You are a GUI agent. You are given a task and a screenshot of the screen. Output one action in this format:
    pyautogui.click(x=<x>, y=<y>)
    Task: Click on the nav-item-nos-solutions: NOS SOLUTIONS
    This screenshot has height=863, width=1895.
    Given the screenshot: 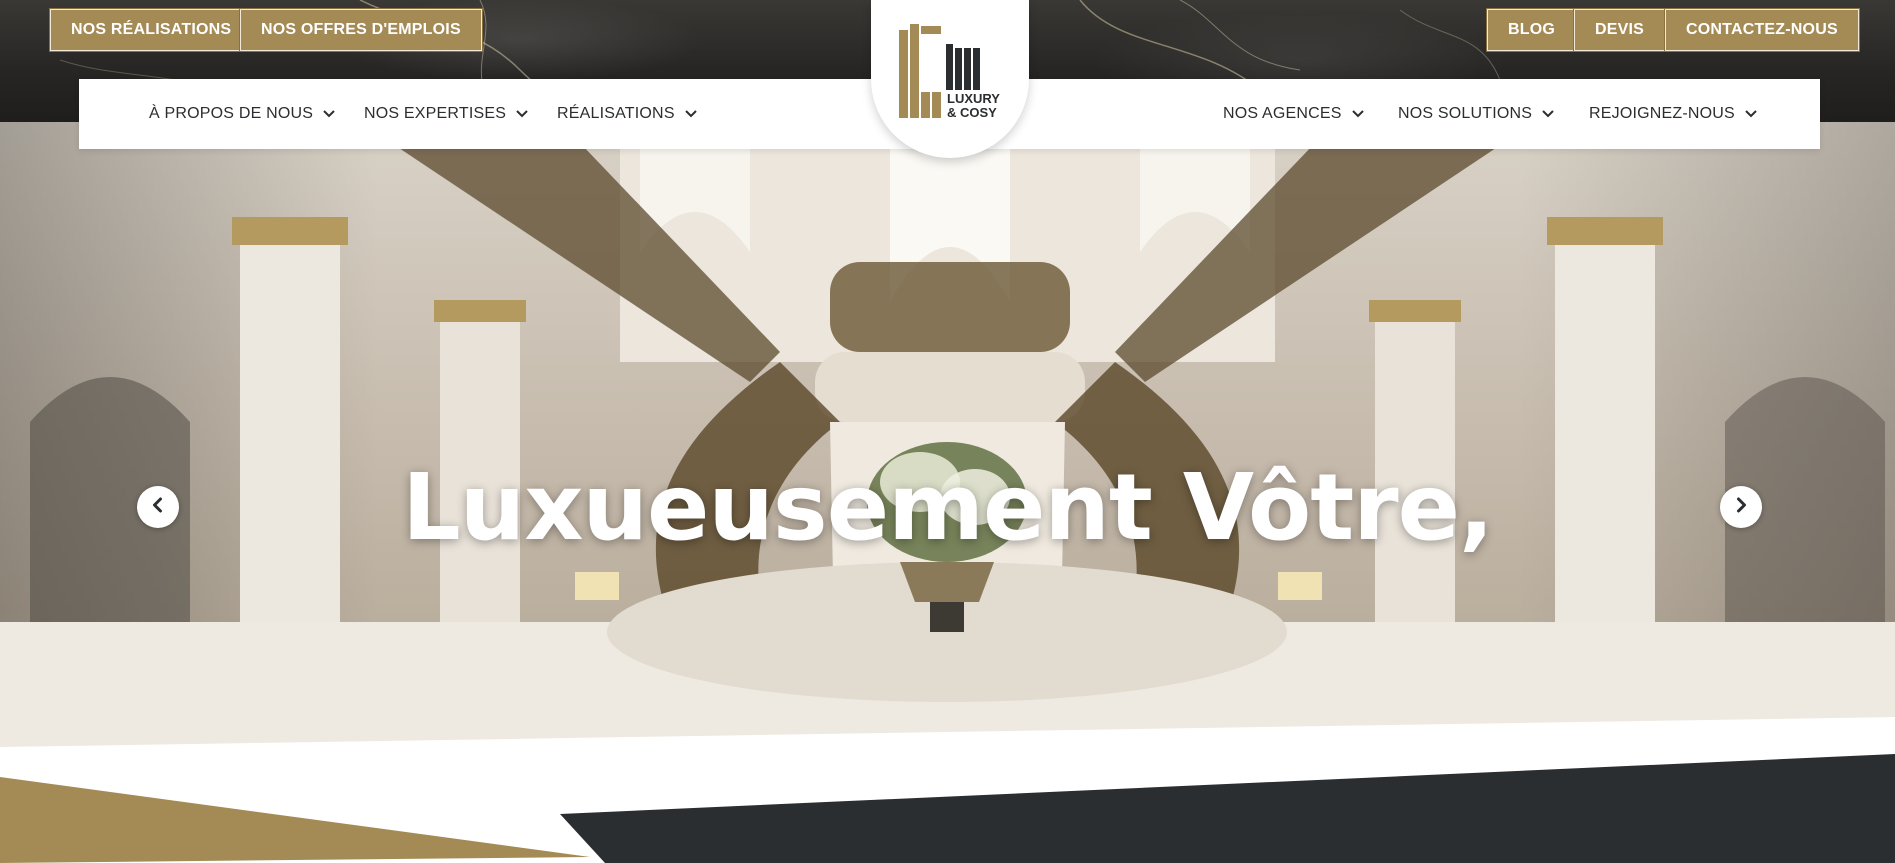 What is the action you would take?
    pyautogui.click(x=1476, y=114)
    